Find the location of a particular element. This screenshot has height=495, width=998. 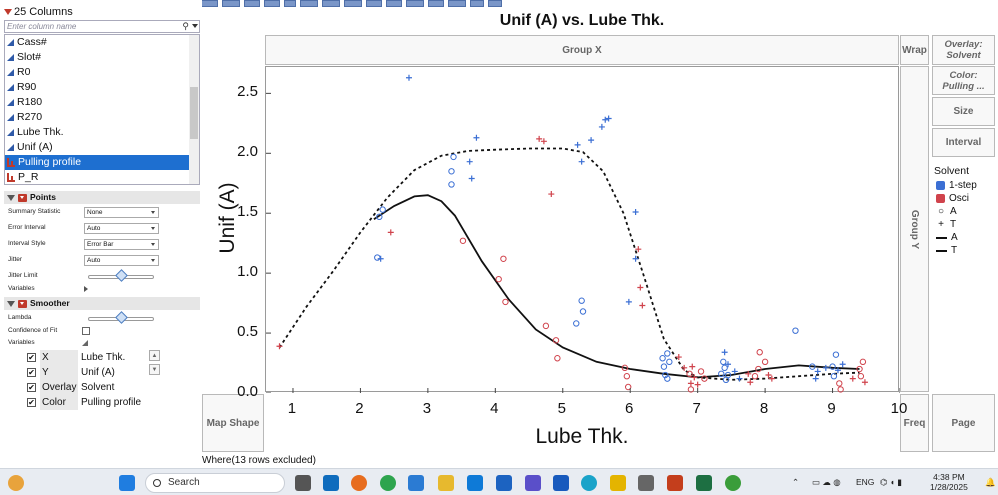

column-item: R90 is located at coordinates (102, 87).